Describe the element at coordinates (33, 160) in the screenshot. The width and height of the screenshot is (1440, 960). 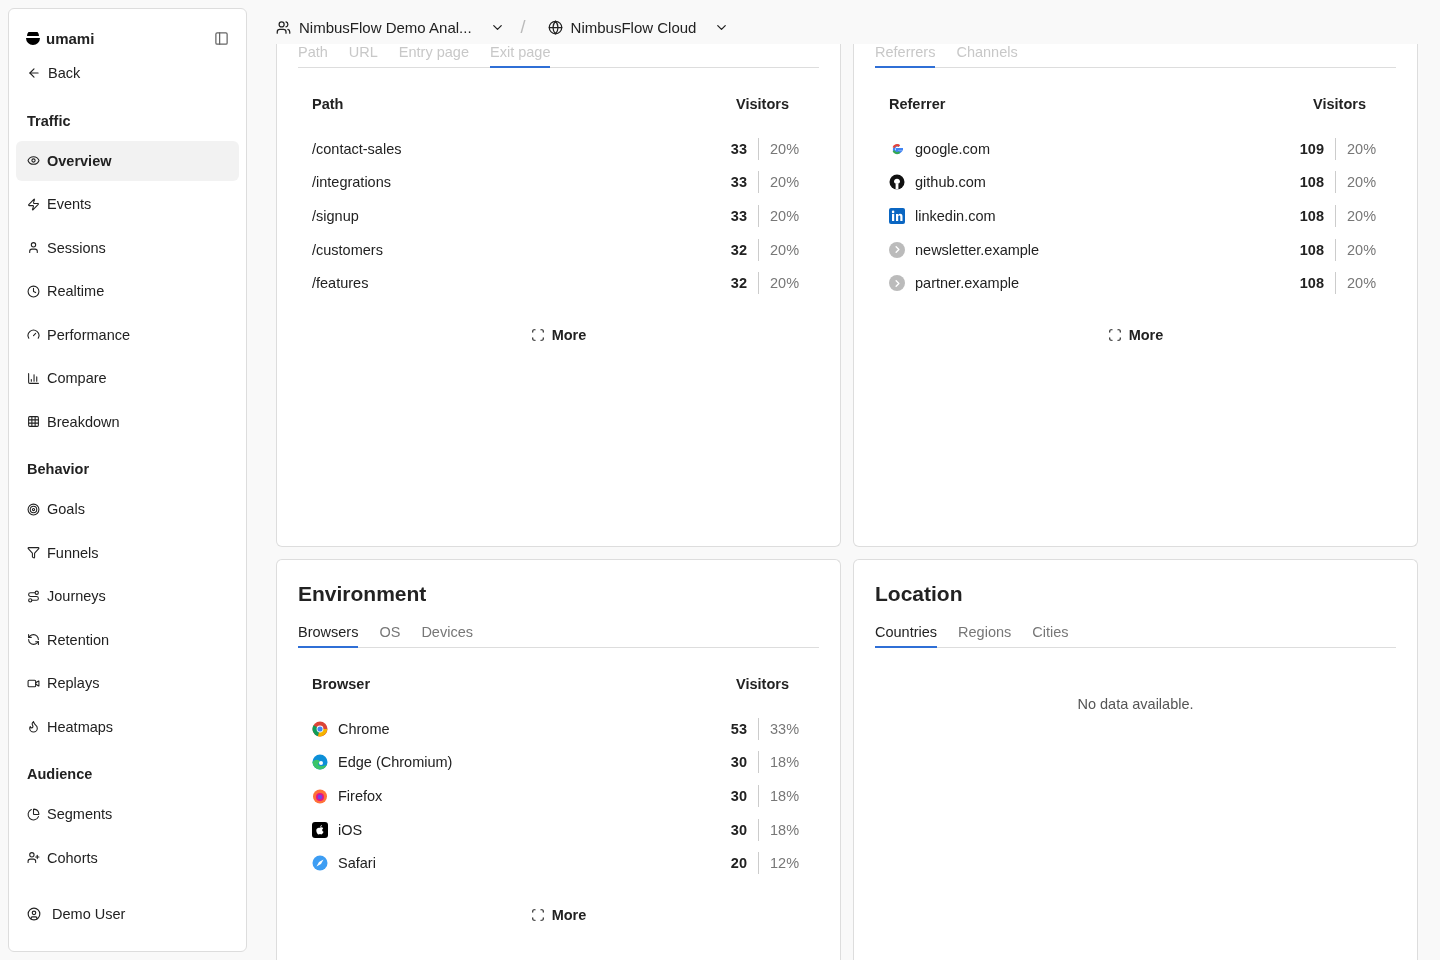
I see `eye-icon` at that location.